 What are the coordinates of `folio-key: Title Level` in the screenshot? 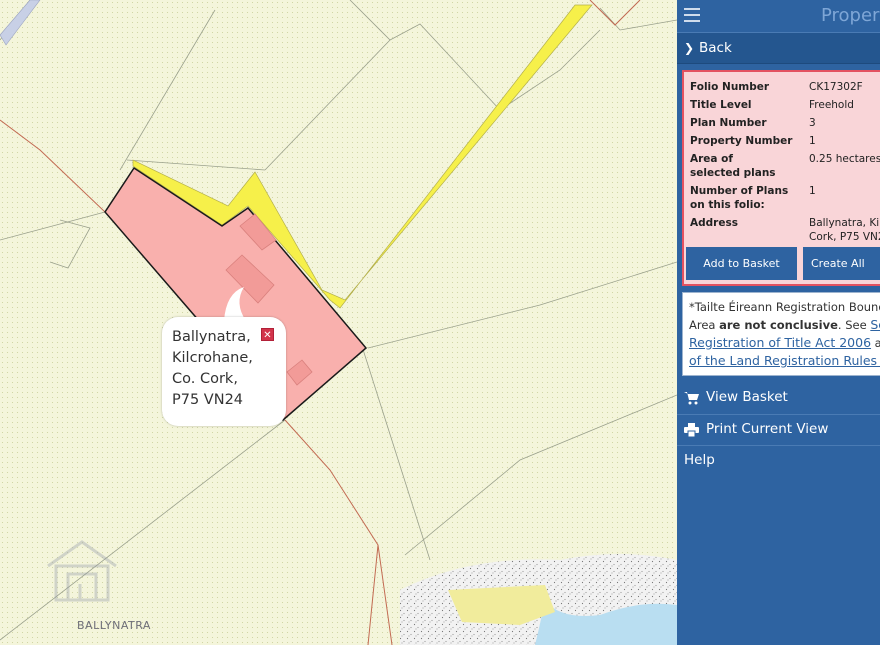 It's located at (721, 105).